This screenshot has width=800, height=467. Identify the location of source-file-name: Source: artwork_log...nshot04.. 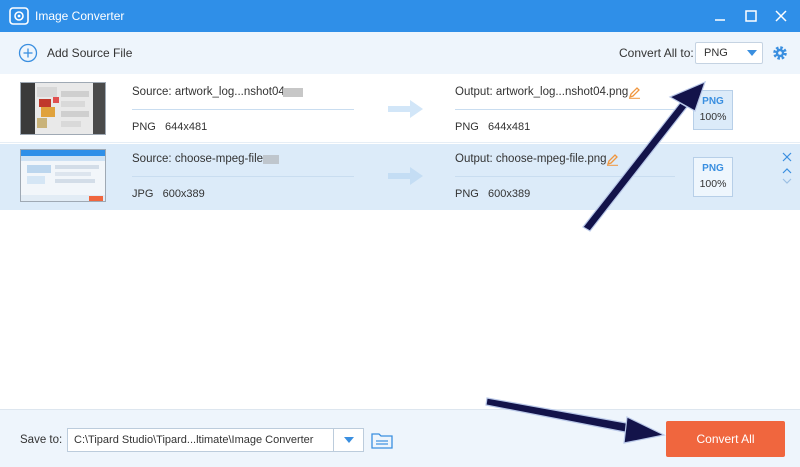
(210, 92).